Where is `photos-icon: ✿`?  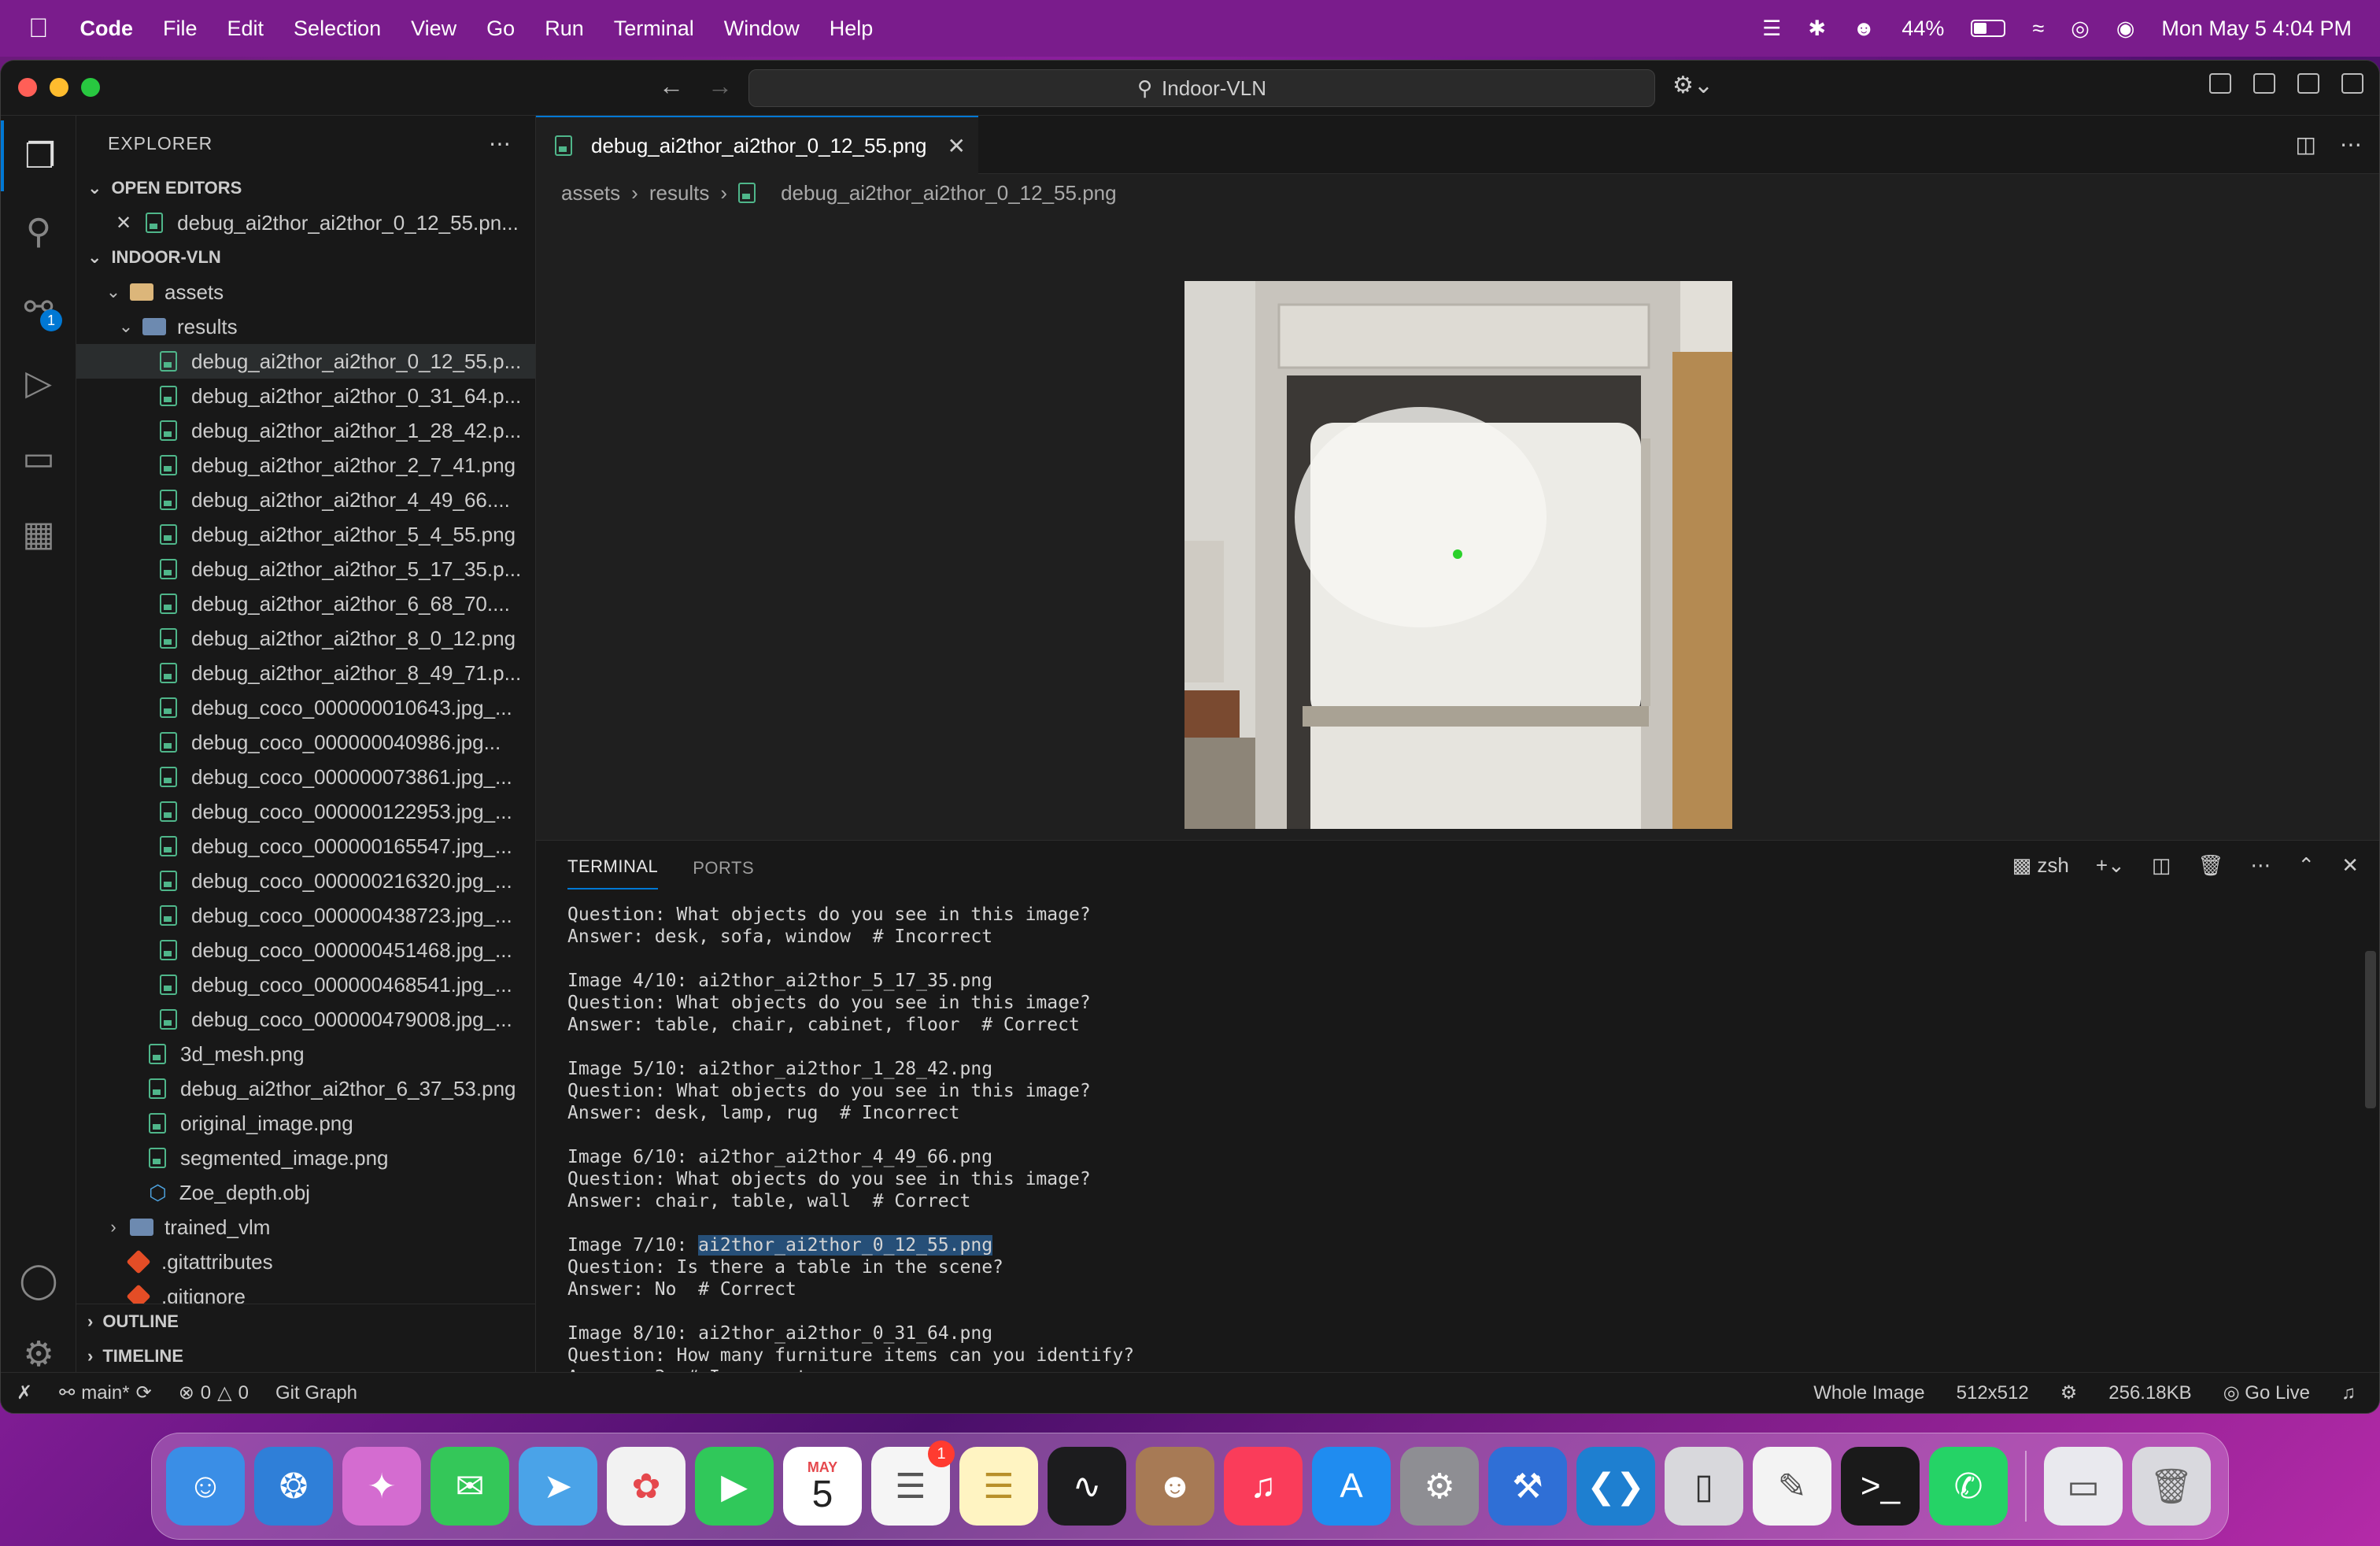 photos-icon: ✿ is located at coordinates (646, 1486).